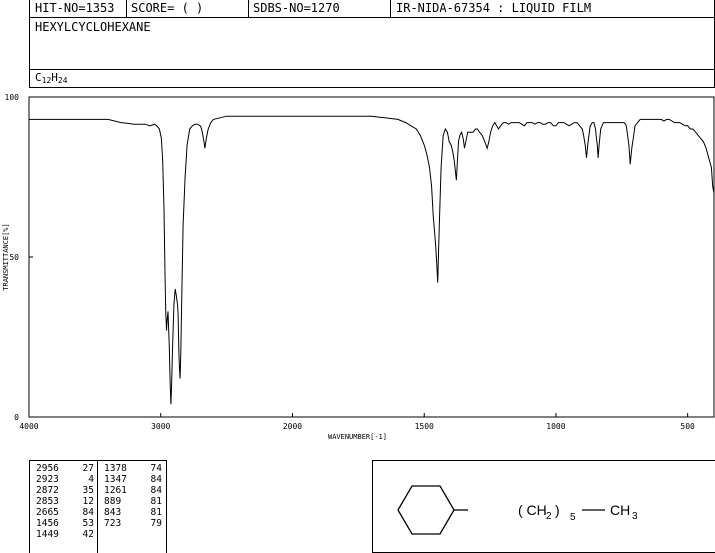 The width and height of the screenshot is (715, 553). Describe the element at coordinates (65, 512) in the screenshot. I see `peak-row: 2665 84` at that location.